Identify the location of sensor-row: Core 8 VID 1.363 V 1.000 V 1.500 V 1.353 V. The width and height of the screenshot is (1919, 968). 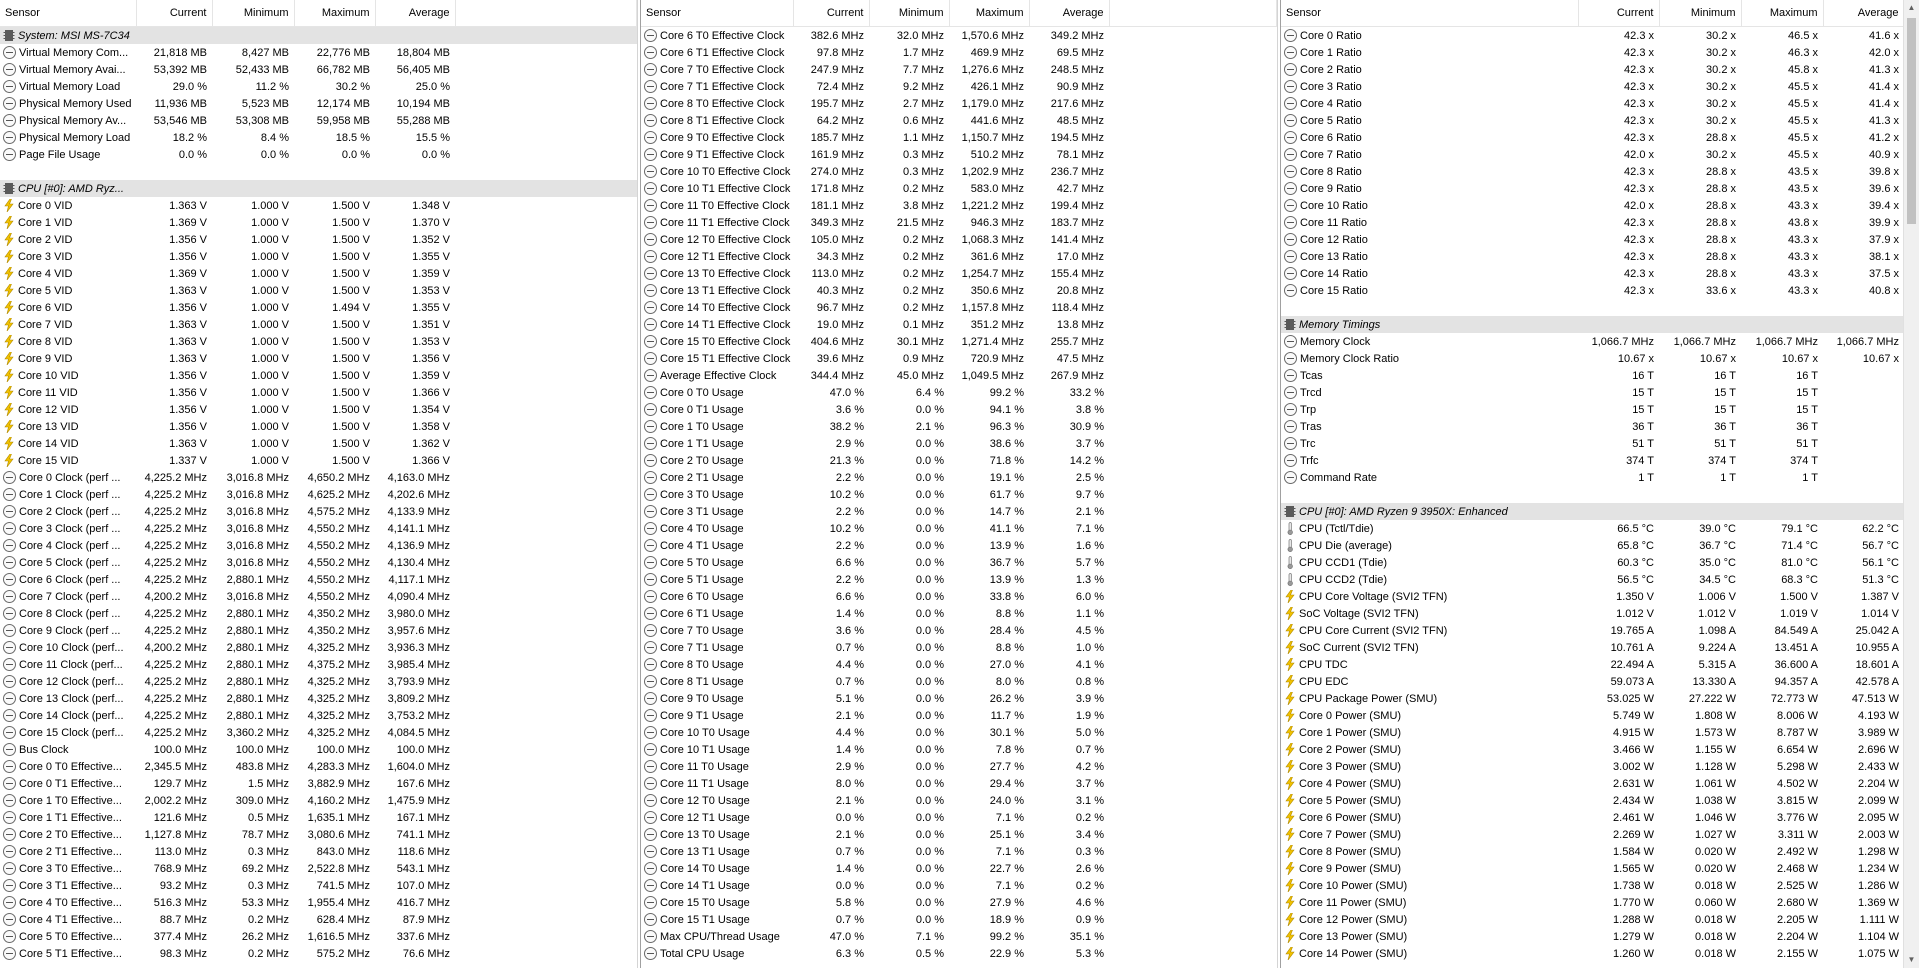
(318, 341).